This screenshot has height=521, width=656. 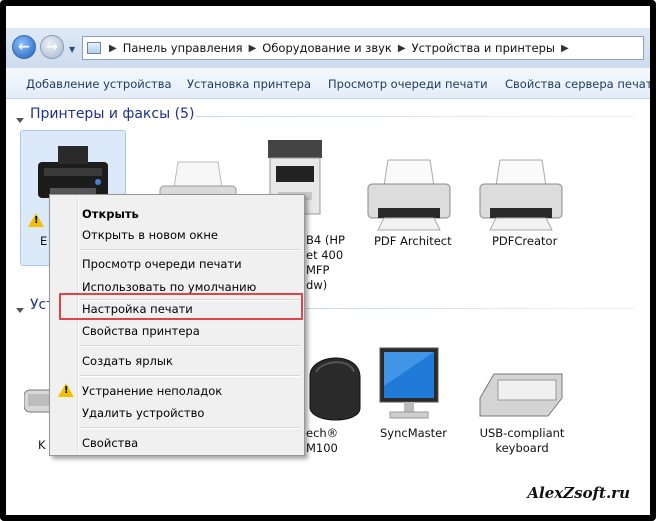 What do you see at coordinates (483, 48) in the screenshot?
I see `breadcrumb-devices-printers: Устройства и принтеры` at bounding box center [483, 48].